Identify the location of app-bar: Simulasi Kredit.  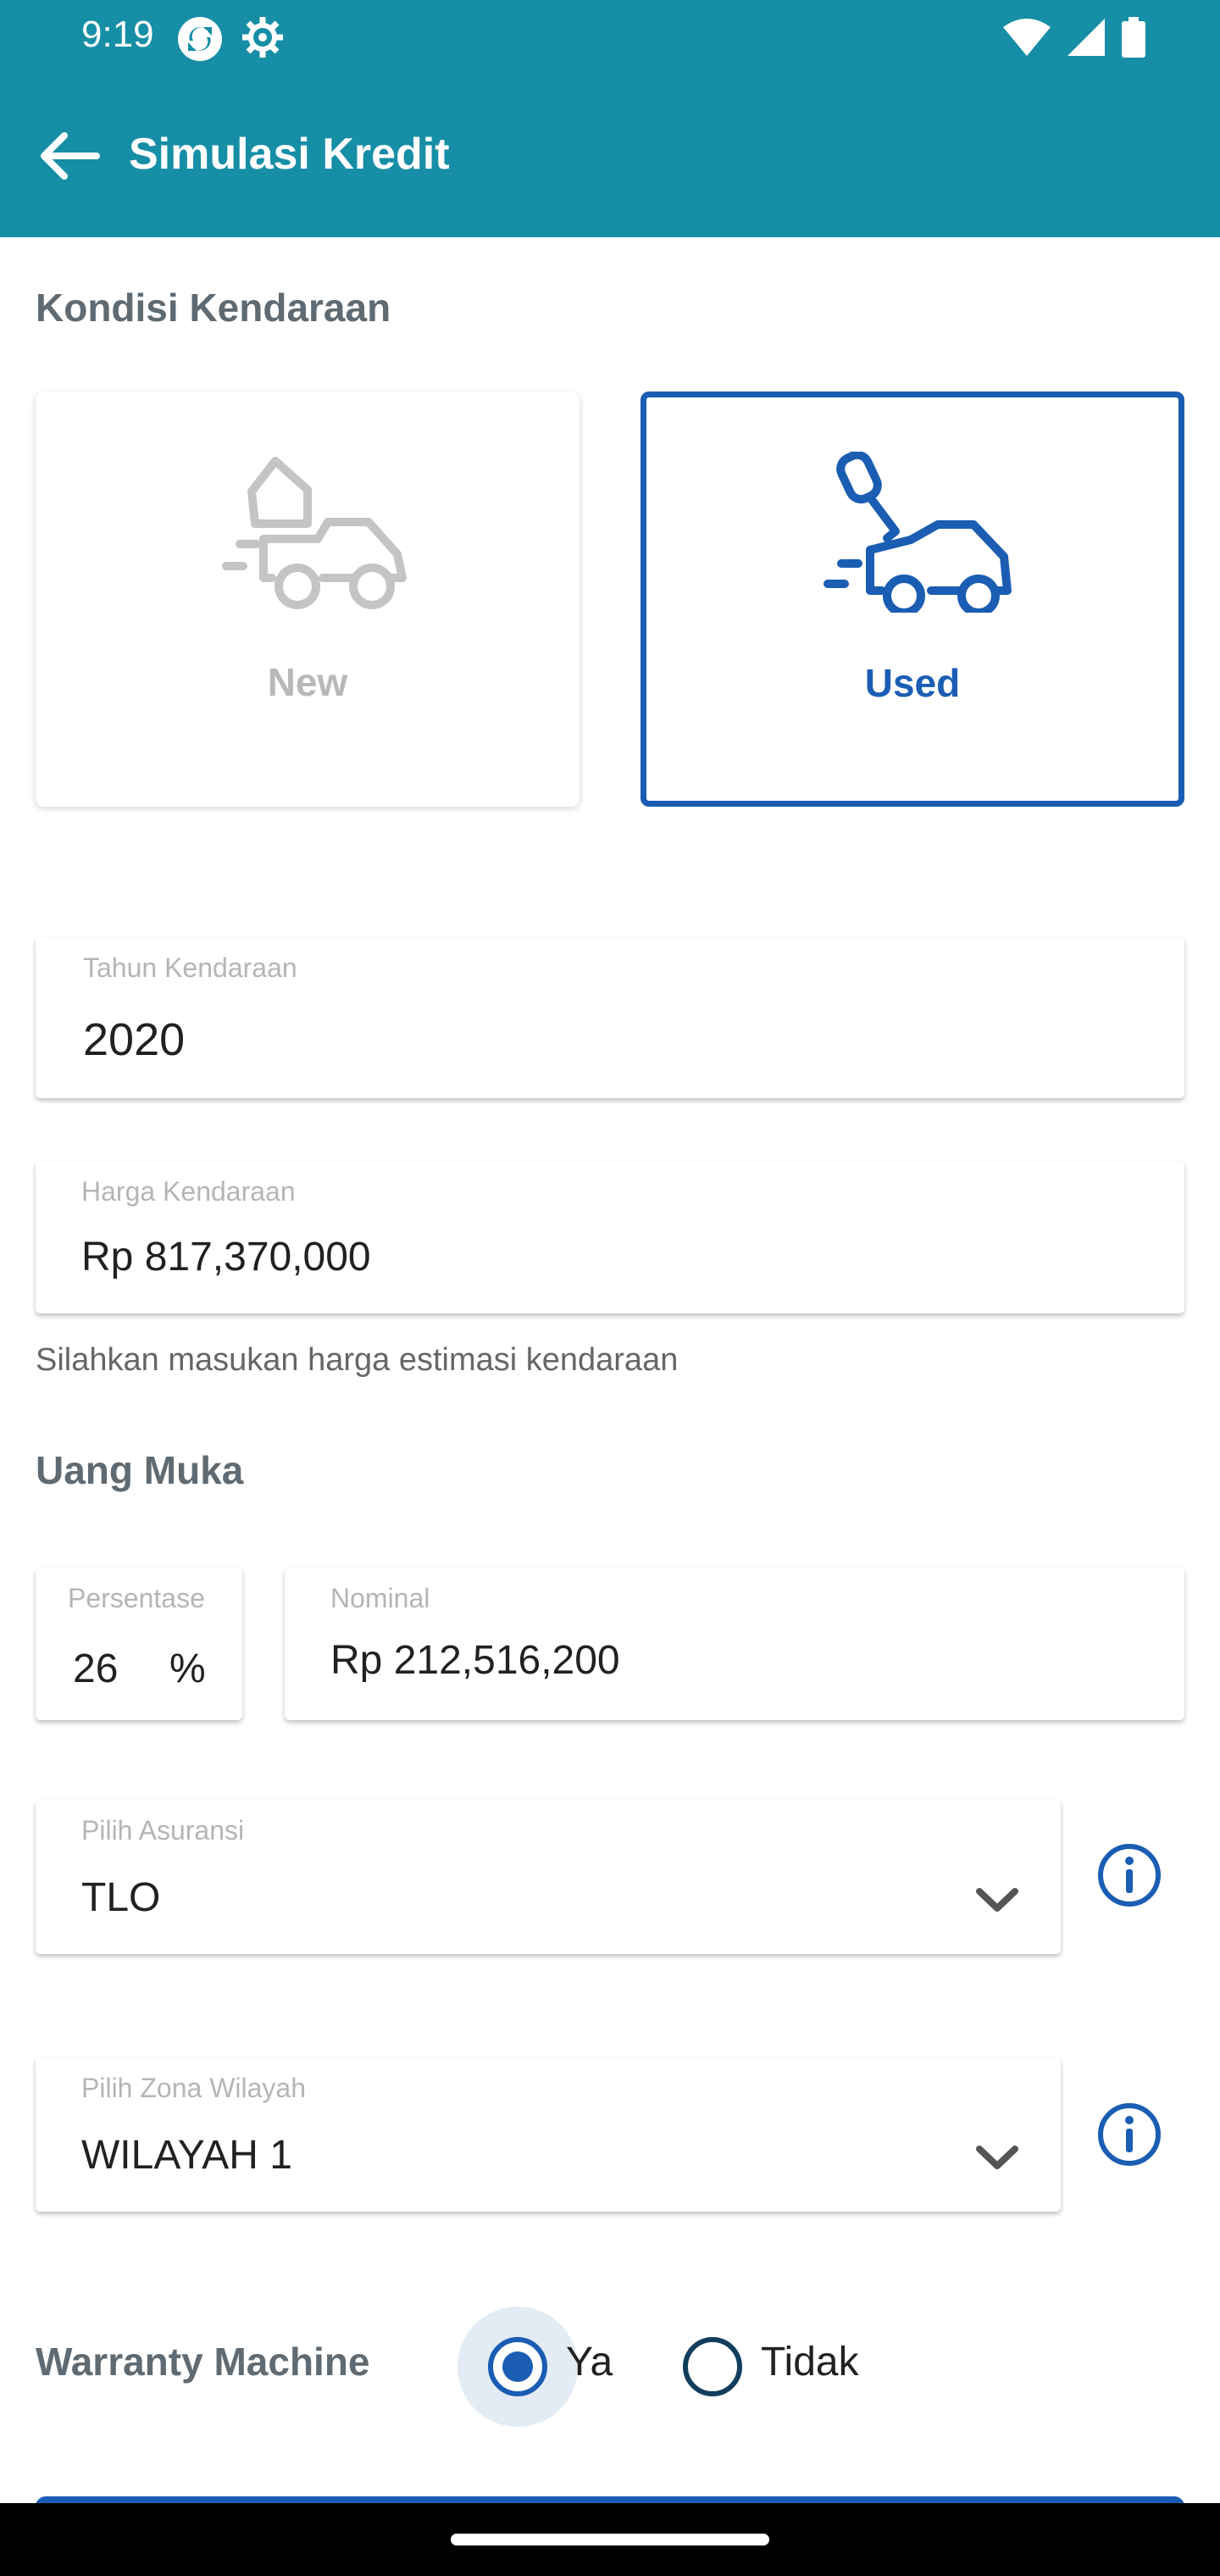
(610, 156).